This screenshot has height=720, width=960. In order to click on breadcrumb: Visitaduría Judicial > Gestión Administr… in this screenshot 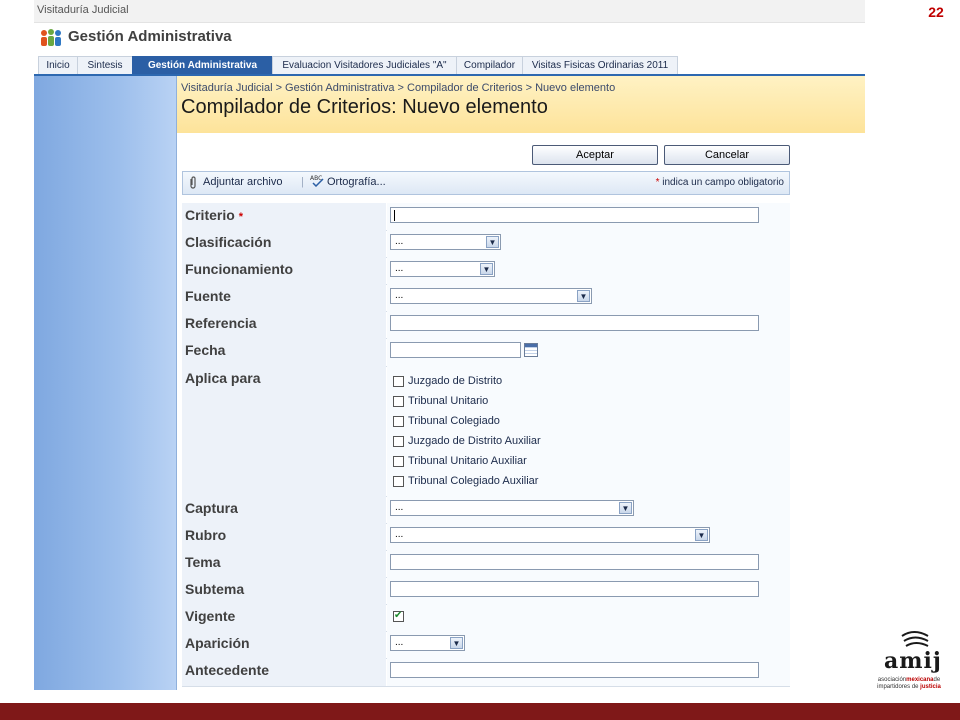, I will do `click(398, 88)`.